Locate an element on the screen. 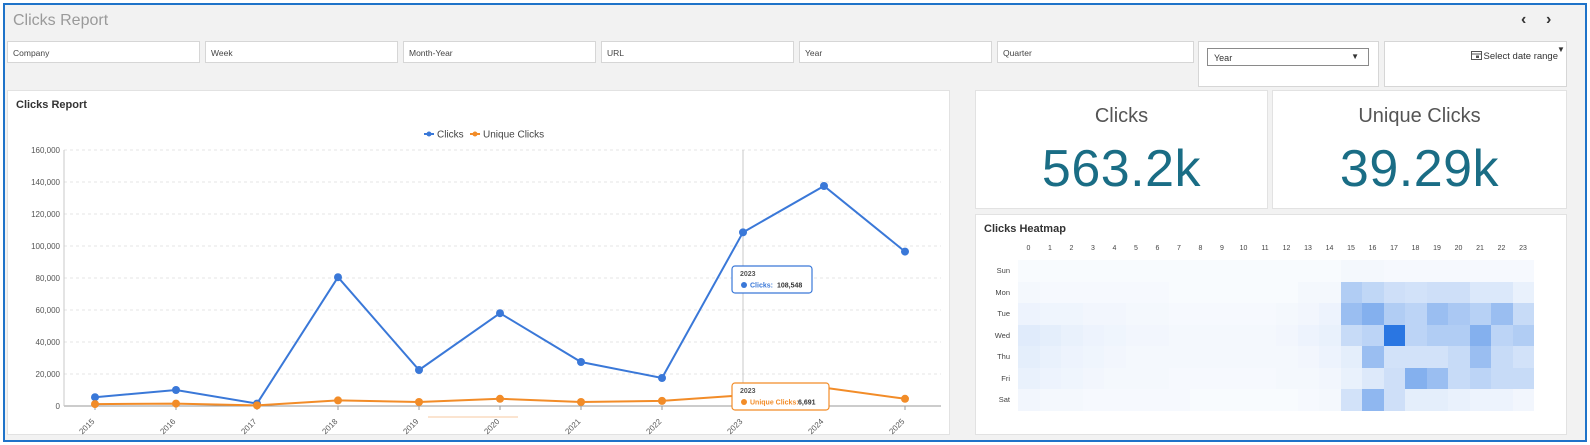 This screenshot has height=445, width=1590. filter-company: Company is located at coordinates (103, 52).